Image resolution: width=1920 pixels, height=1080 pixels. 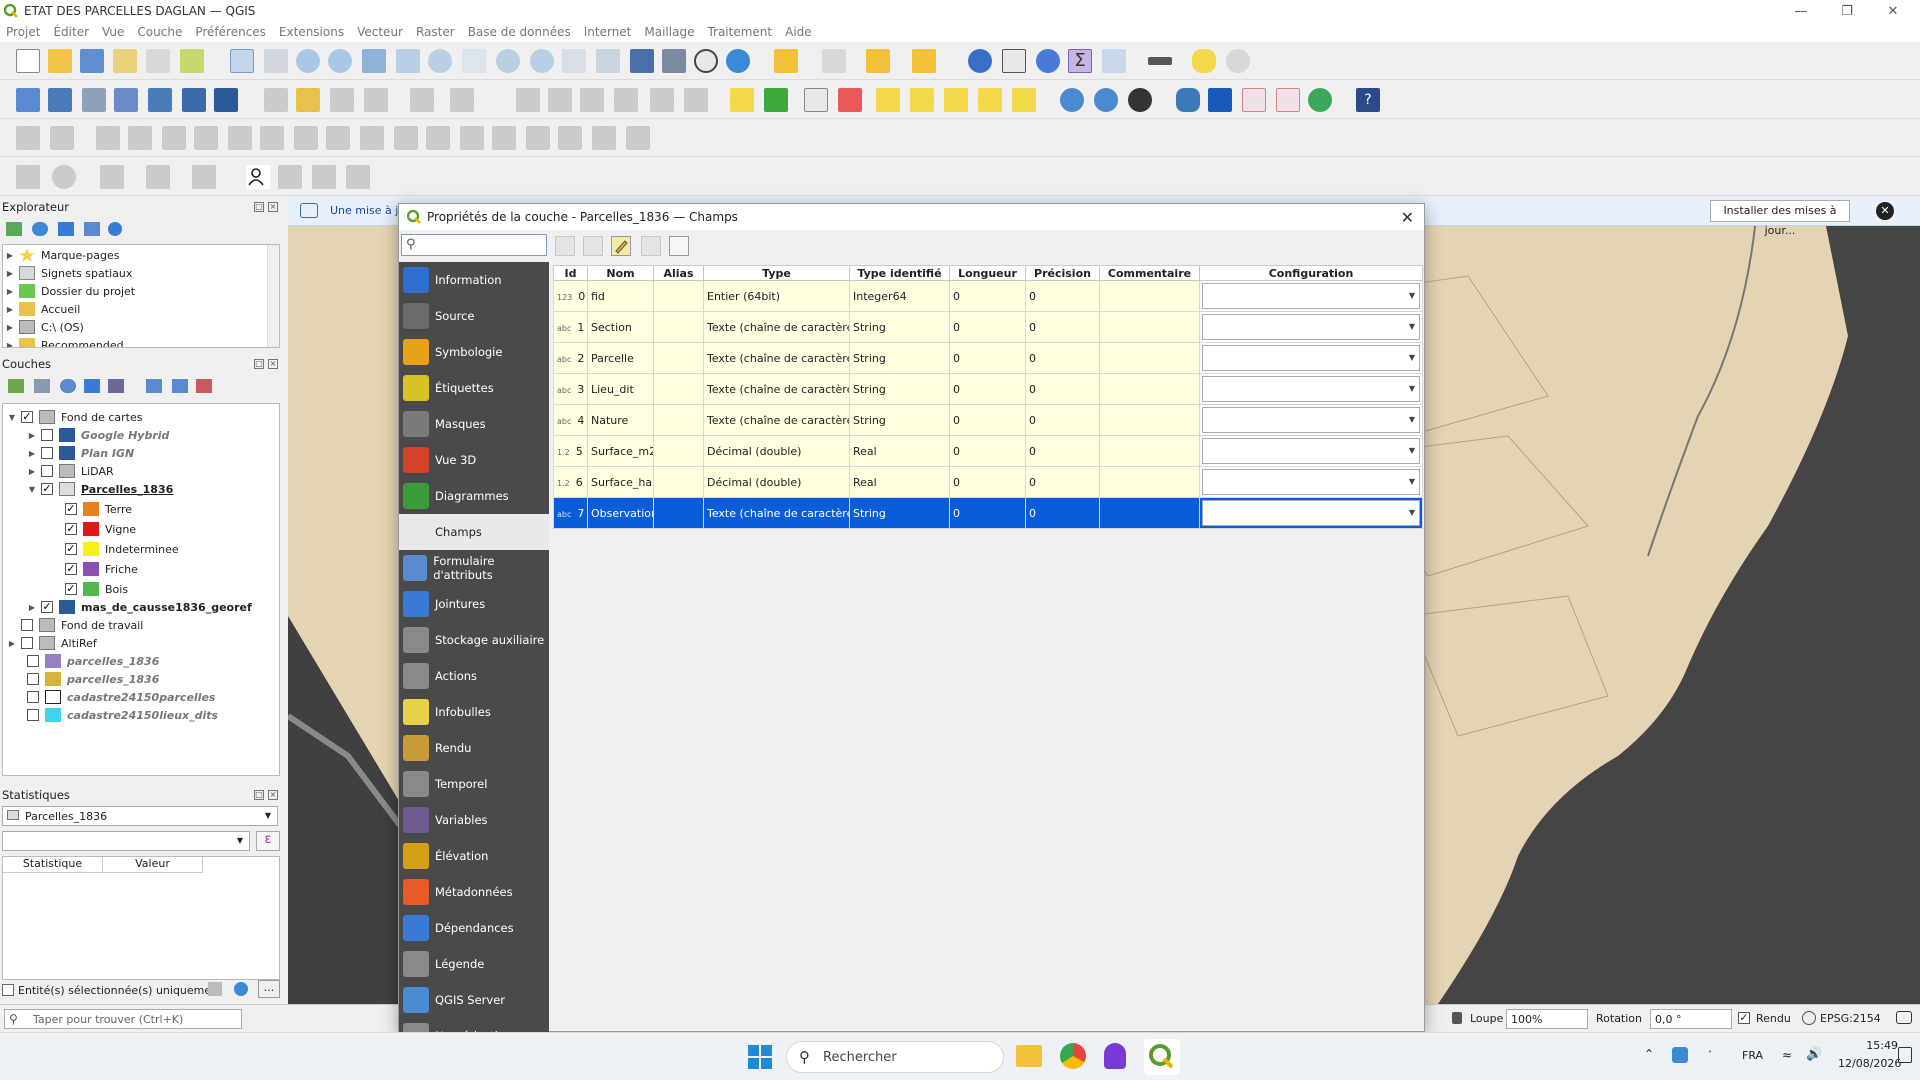 I want to click on statistics-summary-icon: Σ, so click(x=1080, y=61).